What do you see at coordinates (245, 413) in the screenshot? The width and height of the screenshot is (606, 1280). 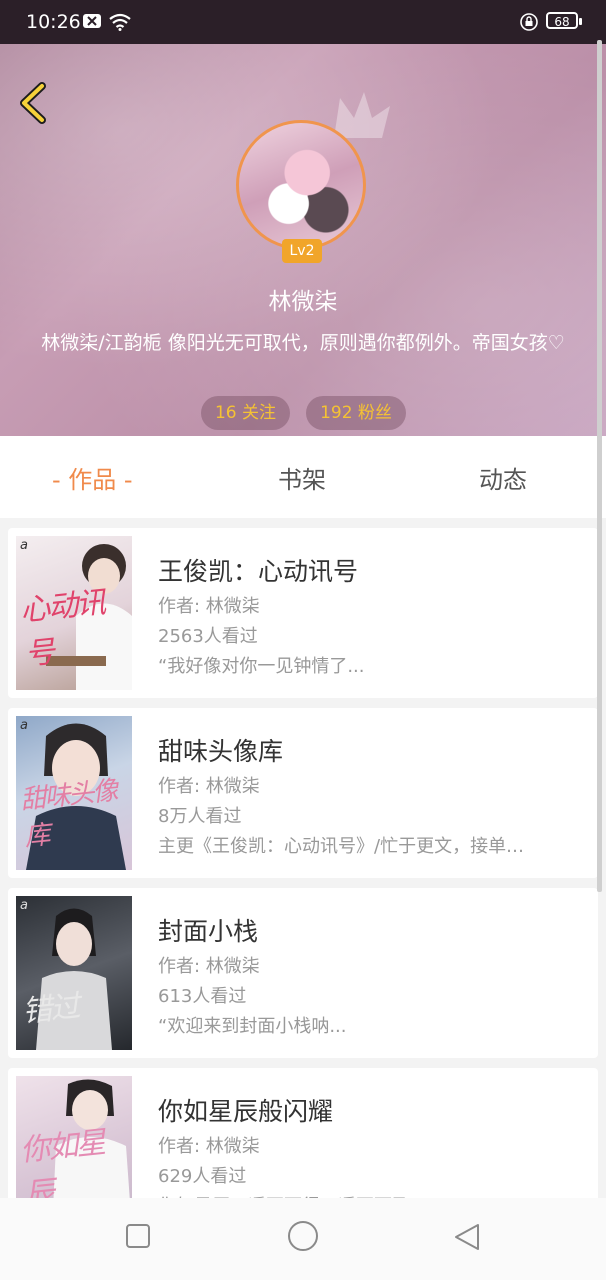 I see `following-count-button: 16 关注` at bounding box center [245, 413].